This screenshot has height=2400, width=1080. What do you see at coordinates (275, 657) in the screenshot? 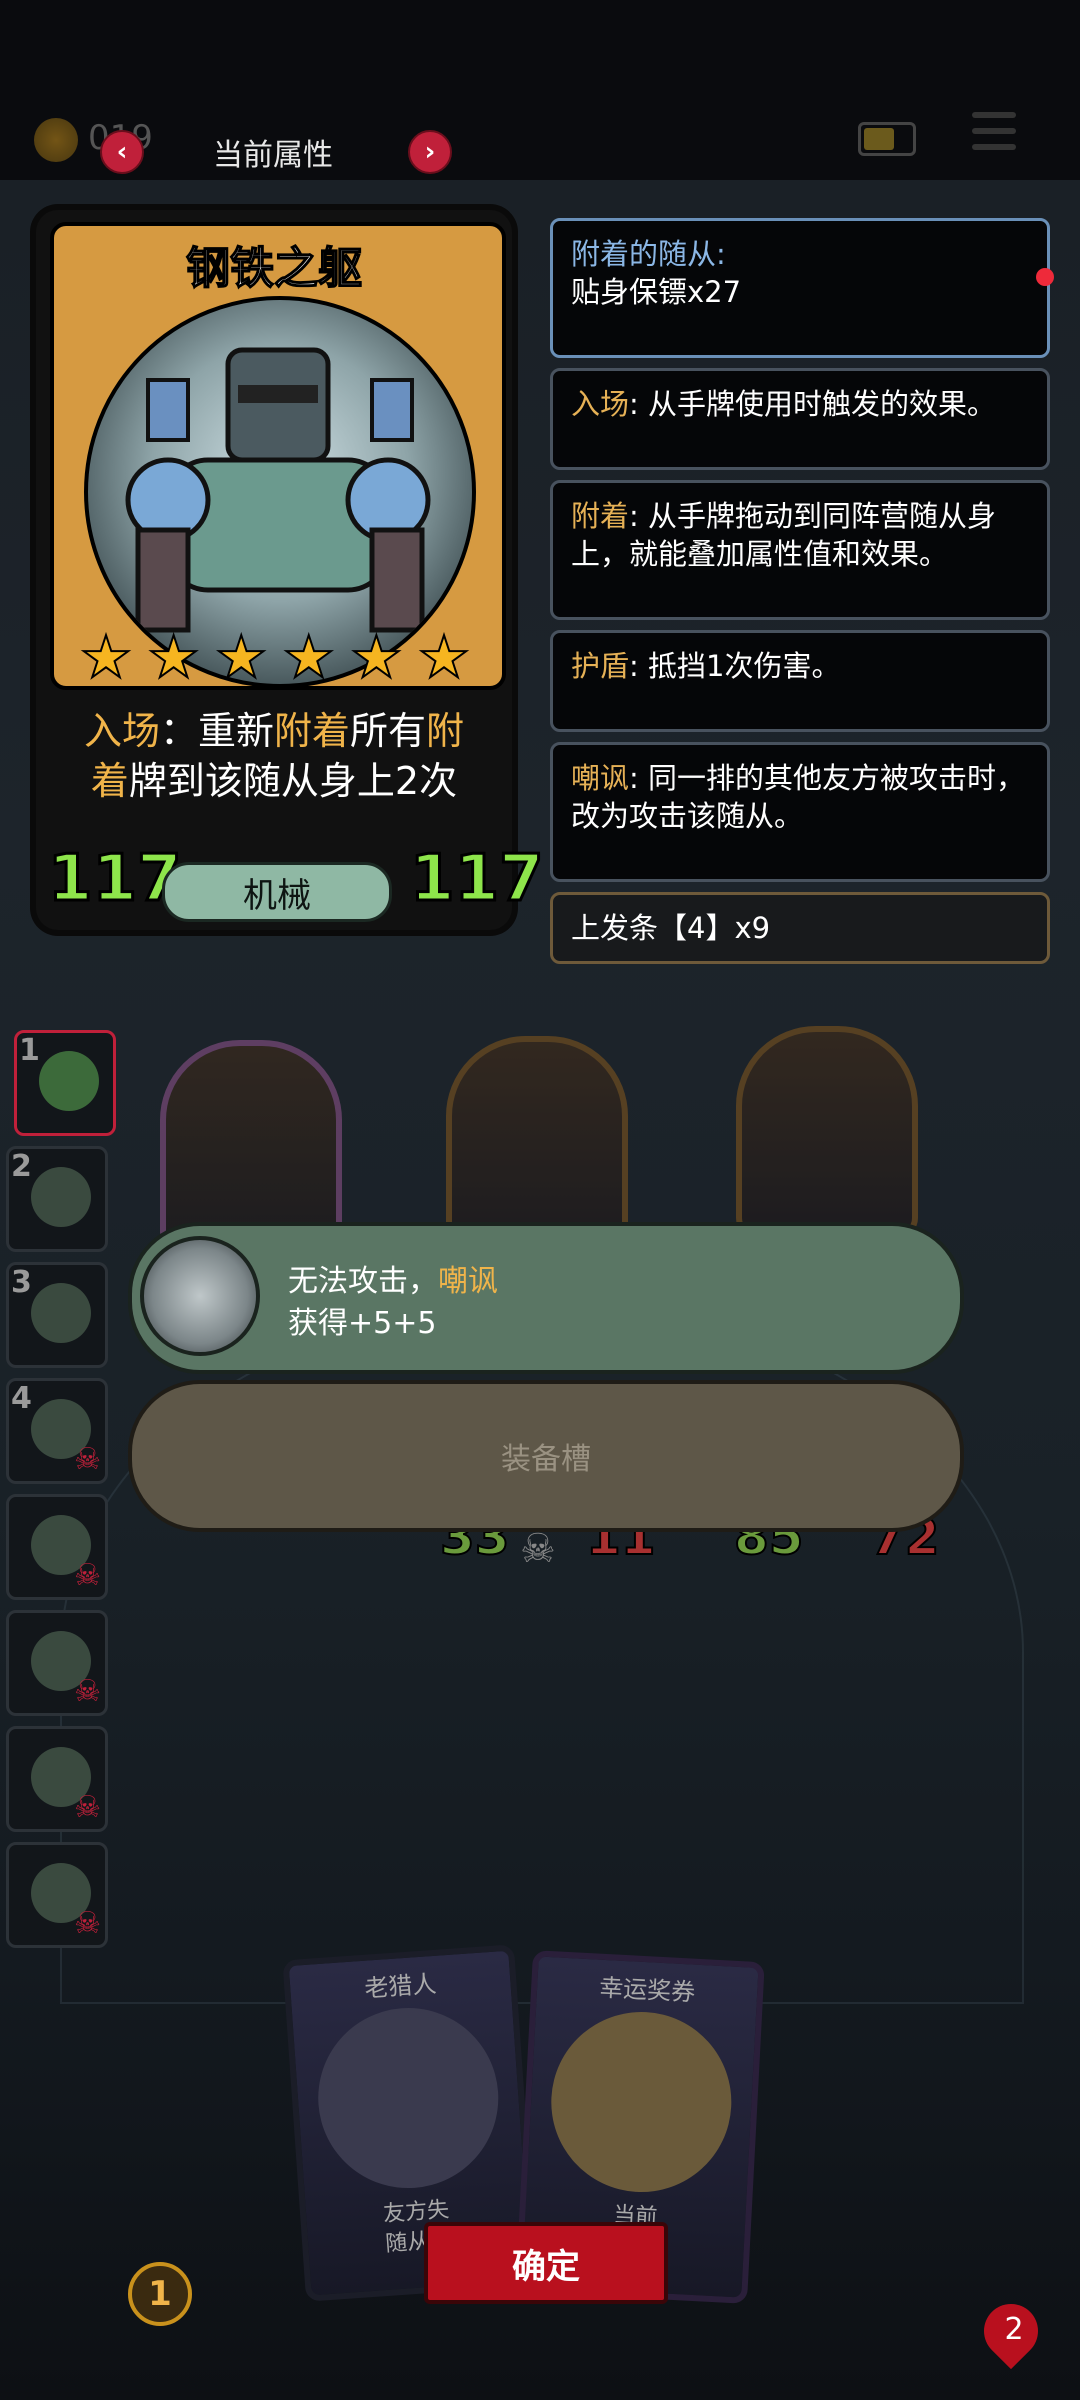
I see `star-rating: ★ ★ ★ ★ ★ ★` at bounding box center [275, 657].